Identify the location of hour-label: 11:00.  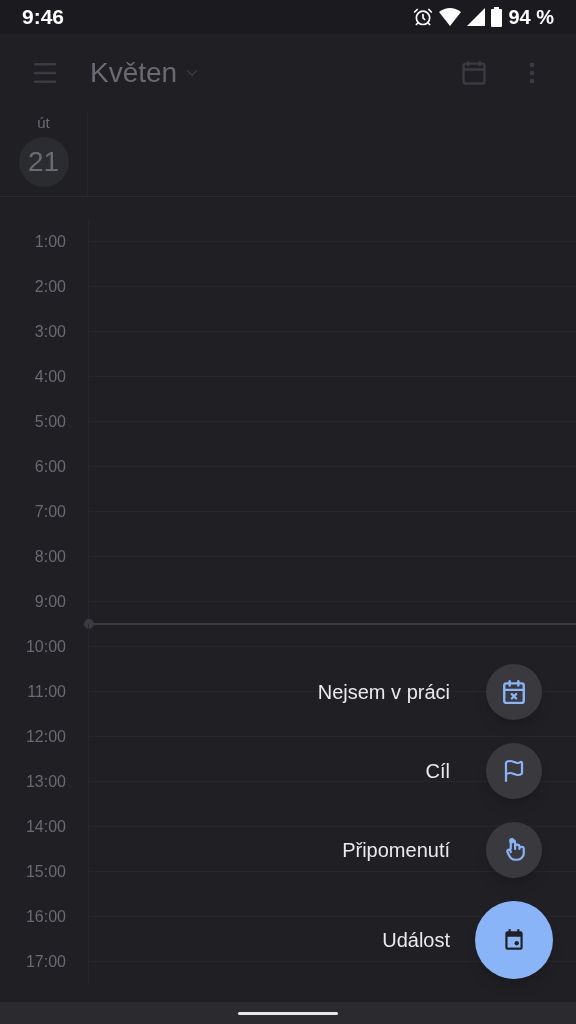
(46, 692).